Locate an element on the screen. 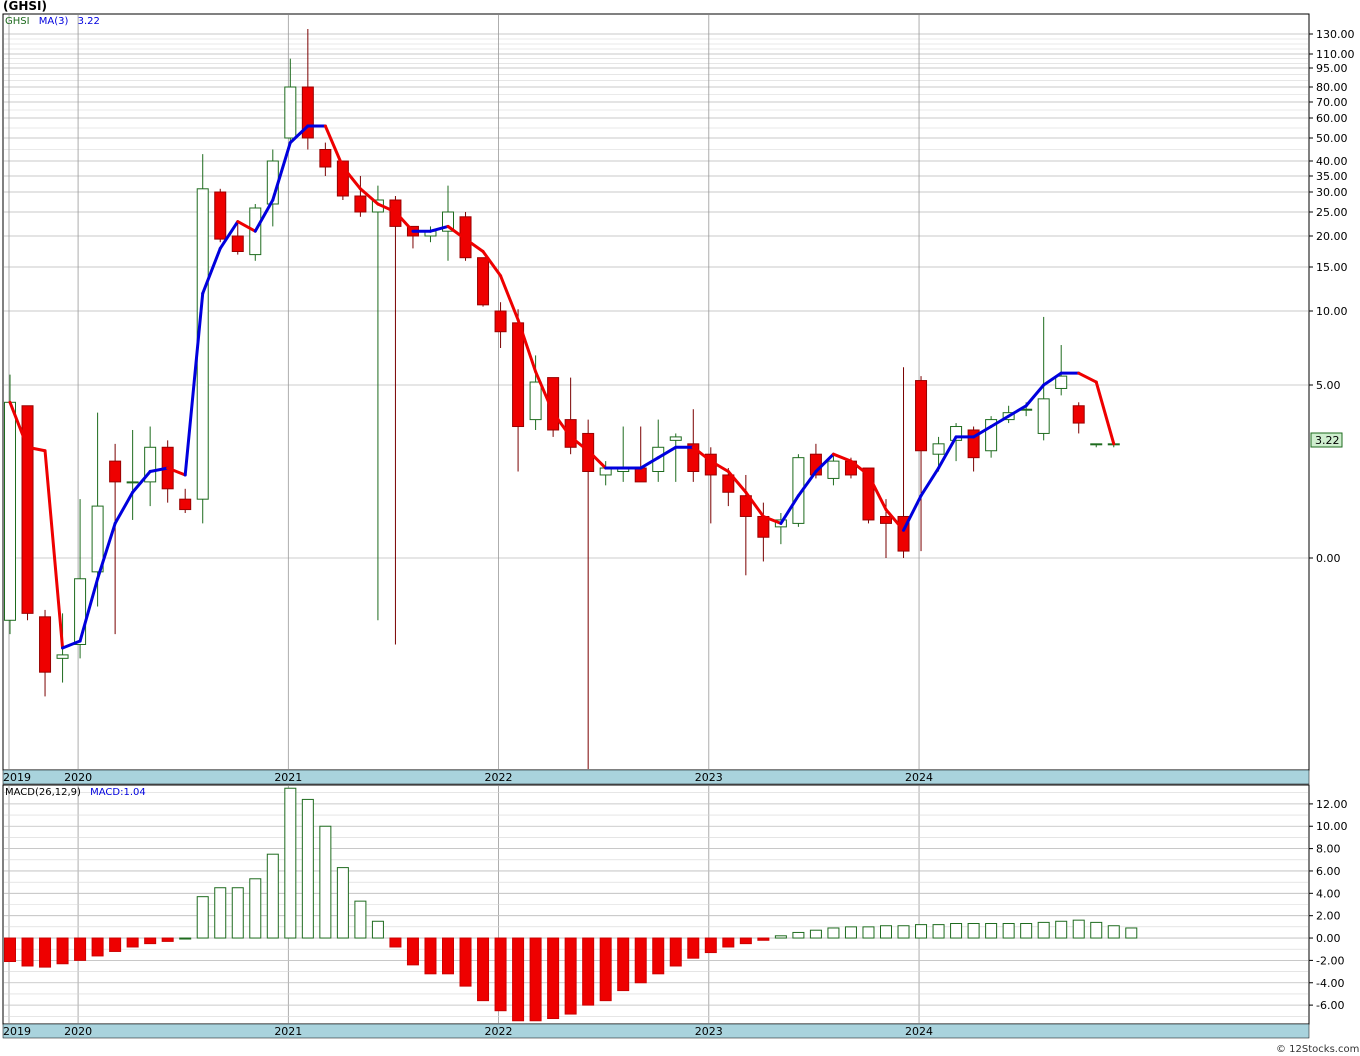  macd-x-label: 2023 is located at coordinates (709, 1031).